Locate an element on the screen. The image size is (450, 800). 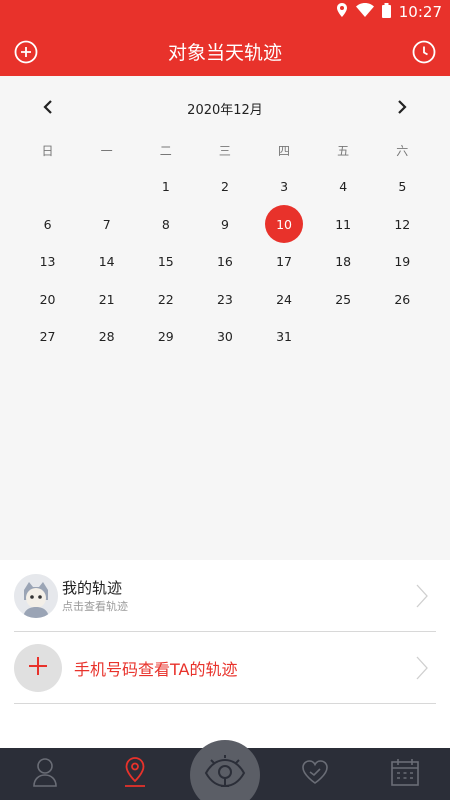
nav-favorites is located at coordinates (315, 774).